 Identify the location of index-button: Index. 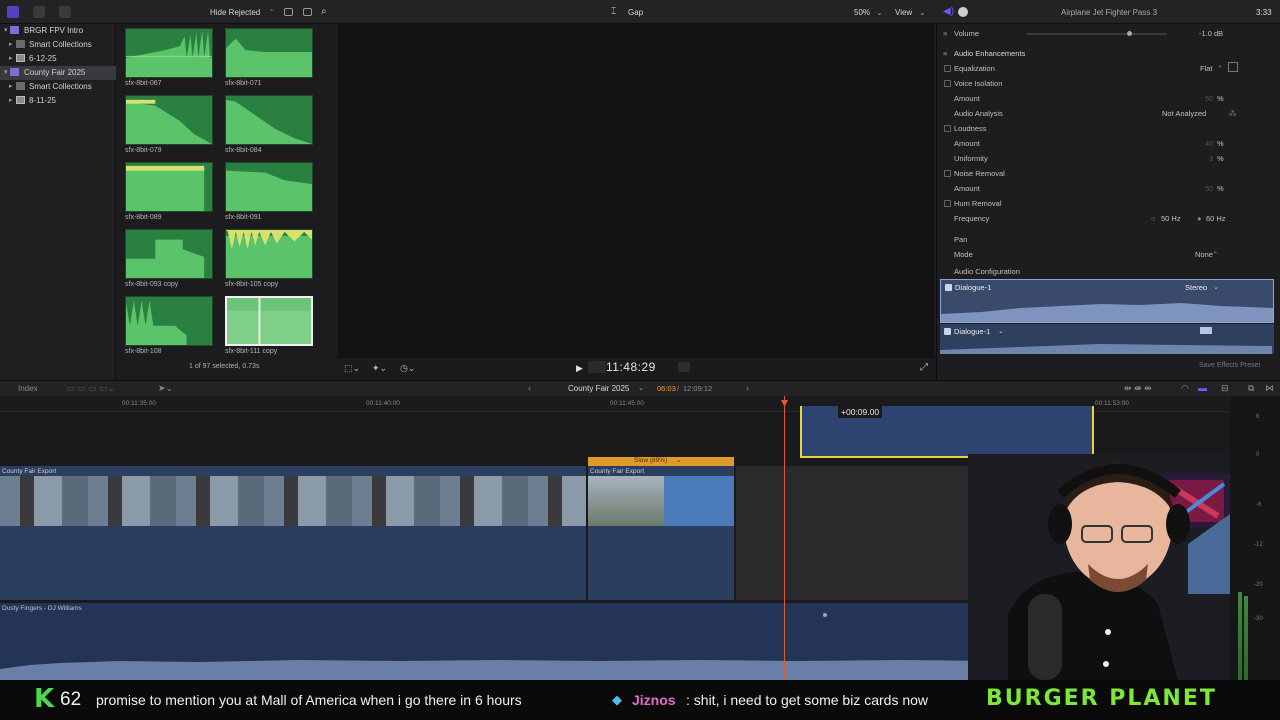
(28, 388).